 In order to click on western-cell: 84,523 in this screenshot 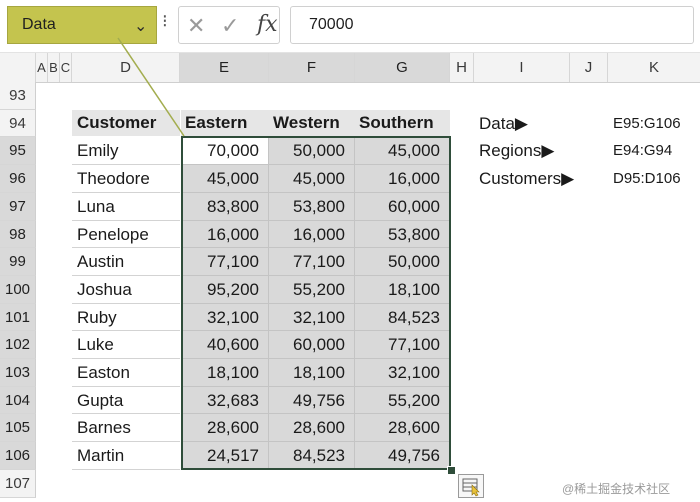, I will do `click(312, 456)`.